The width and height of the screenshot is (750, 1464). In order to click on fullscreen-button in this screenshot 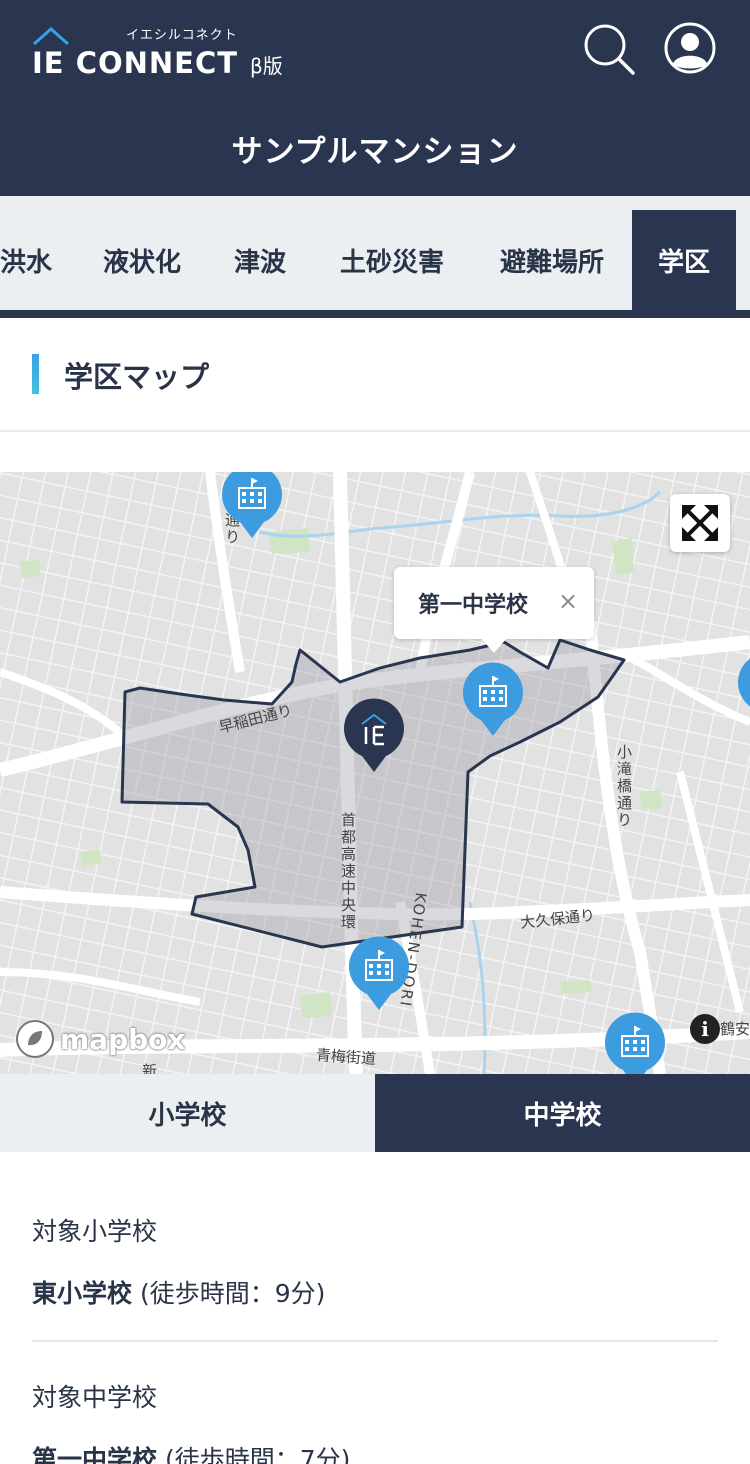, I will do `click(700, 523)`.